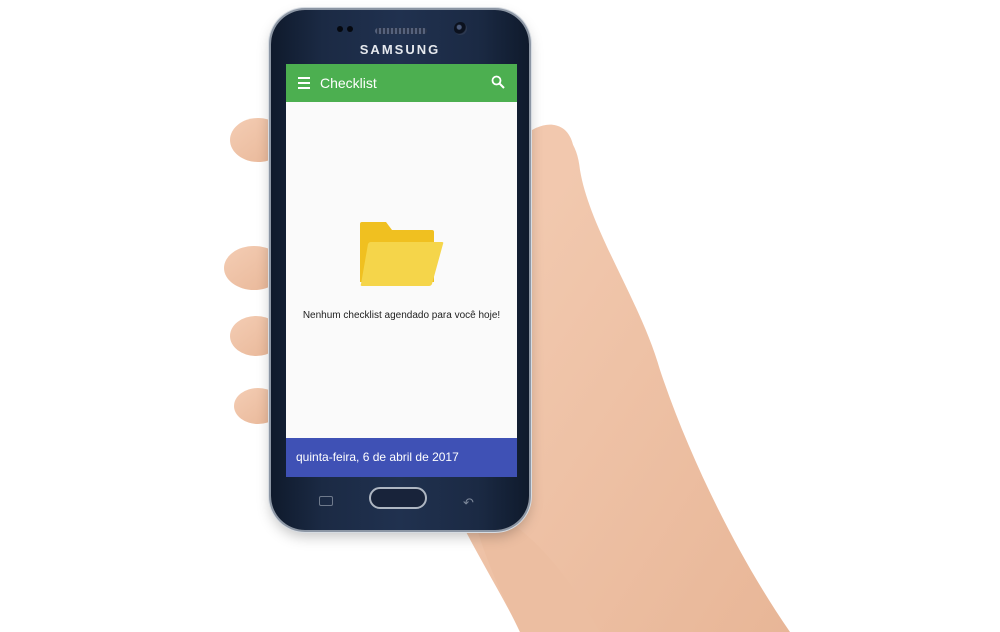  Describe the element at coordinates (402, 254) in the screenshot. I see `folder-icon` at that location.